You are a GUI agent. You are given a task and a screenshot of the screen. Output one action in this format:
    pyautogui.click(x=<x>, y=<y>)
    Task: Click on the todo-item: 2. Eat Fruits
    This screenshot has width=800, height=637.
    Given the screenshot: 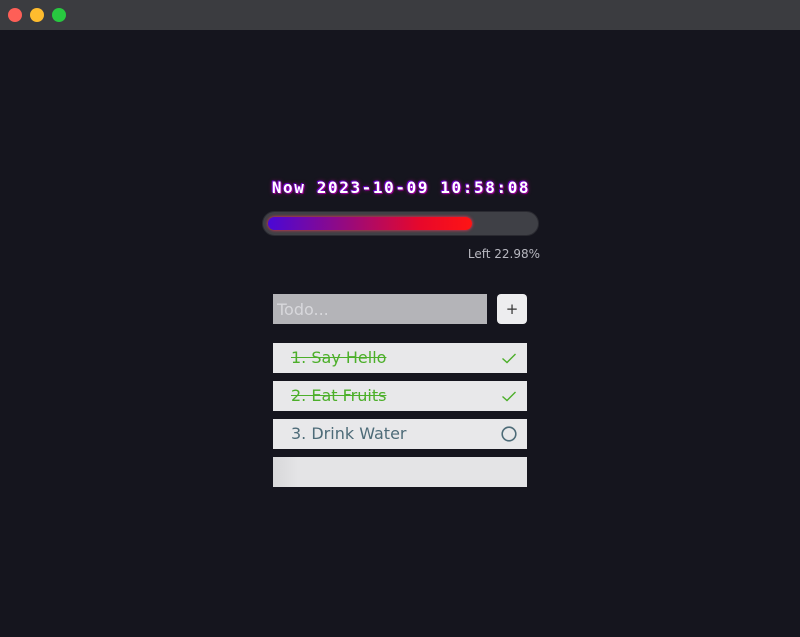 What is the action you would take?
    pyautogui.click(x=400, y=396)
    